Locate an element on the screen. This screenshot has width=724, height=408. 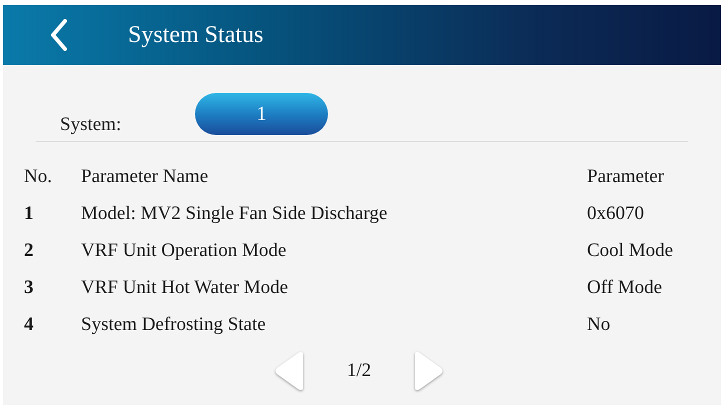
parameter-name: VRF Unit Operation Mode is located at coordinates (184, 251).